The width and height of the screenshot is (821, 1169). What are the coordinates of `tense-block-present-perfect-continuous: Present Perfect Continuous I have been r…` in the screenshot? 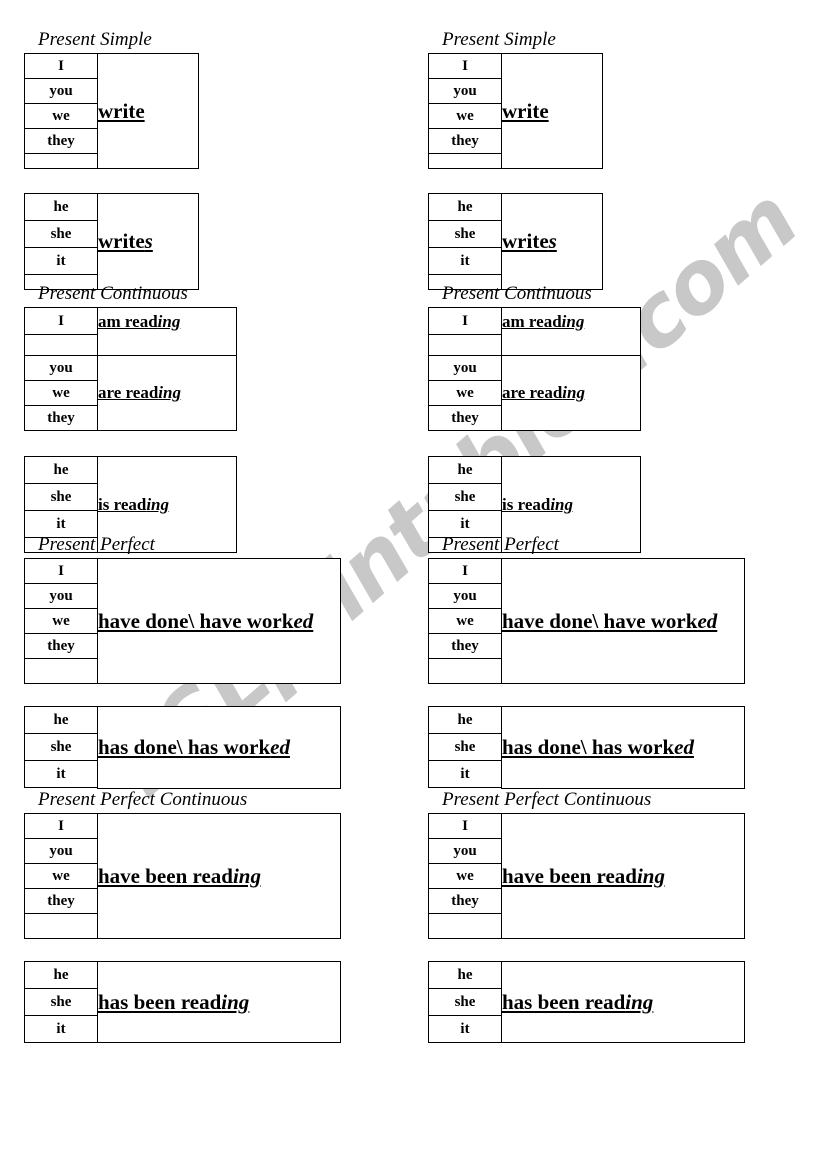 It's located at (224, 916).